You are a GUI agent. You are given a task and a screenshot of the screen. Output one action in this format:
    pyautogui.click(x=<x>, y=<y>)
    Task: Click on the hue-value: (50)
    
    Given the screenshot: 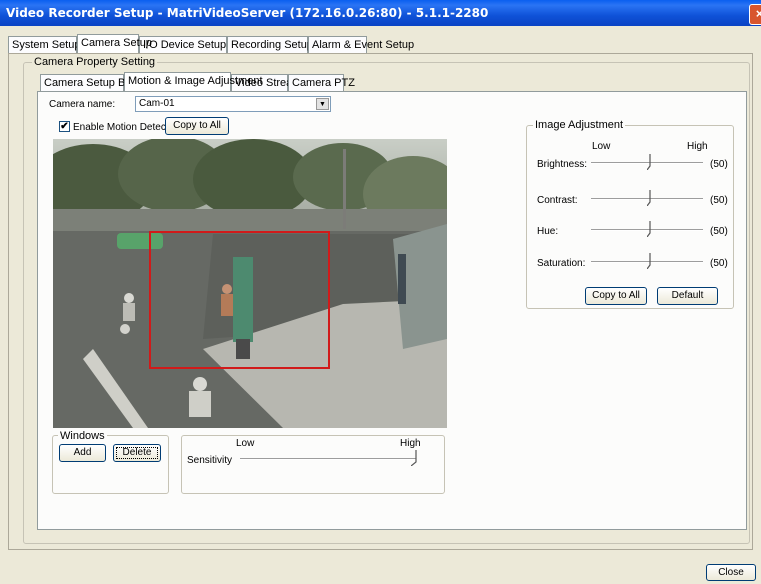 What is the action you would take?
    pyautogui.click(x=719, y=231)
    